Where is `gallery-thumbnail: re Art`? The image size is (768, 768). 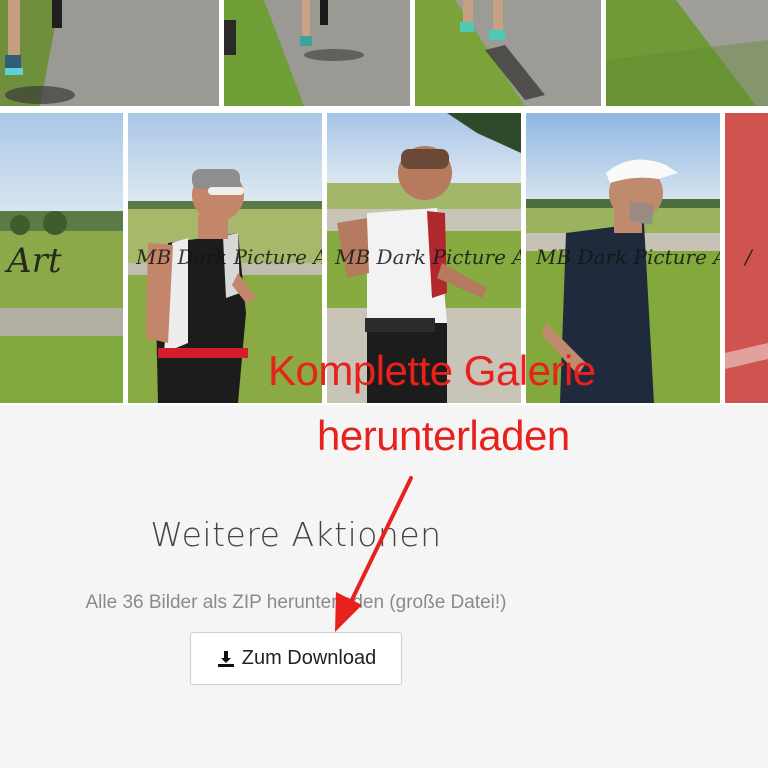 gallery-thumbnail: re Art is located at coordinates (61, 258).